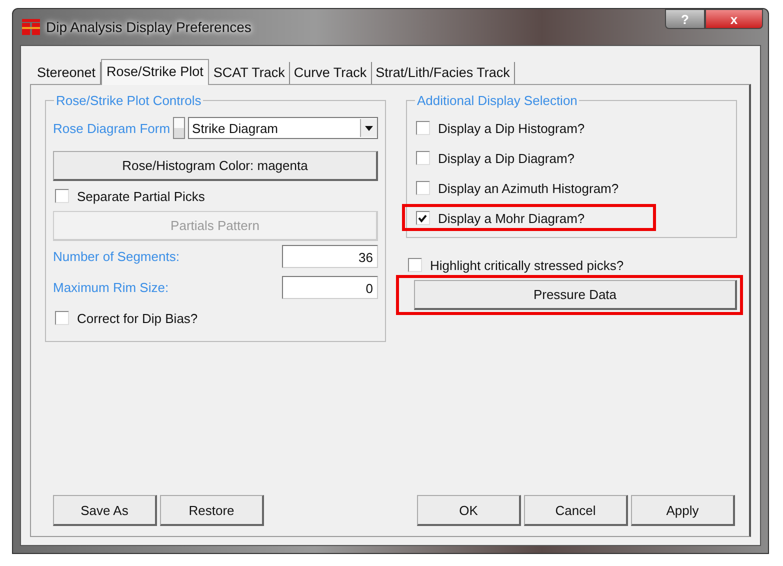  I want to click on button: Apply, so click(683, 510).